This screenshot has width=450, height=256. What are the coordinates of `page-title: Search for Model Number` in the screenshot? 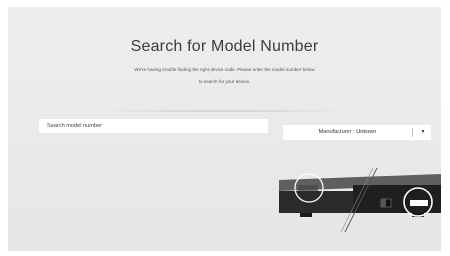 It's located at (224, 46).